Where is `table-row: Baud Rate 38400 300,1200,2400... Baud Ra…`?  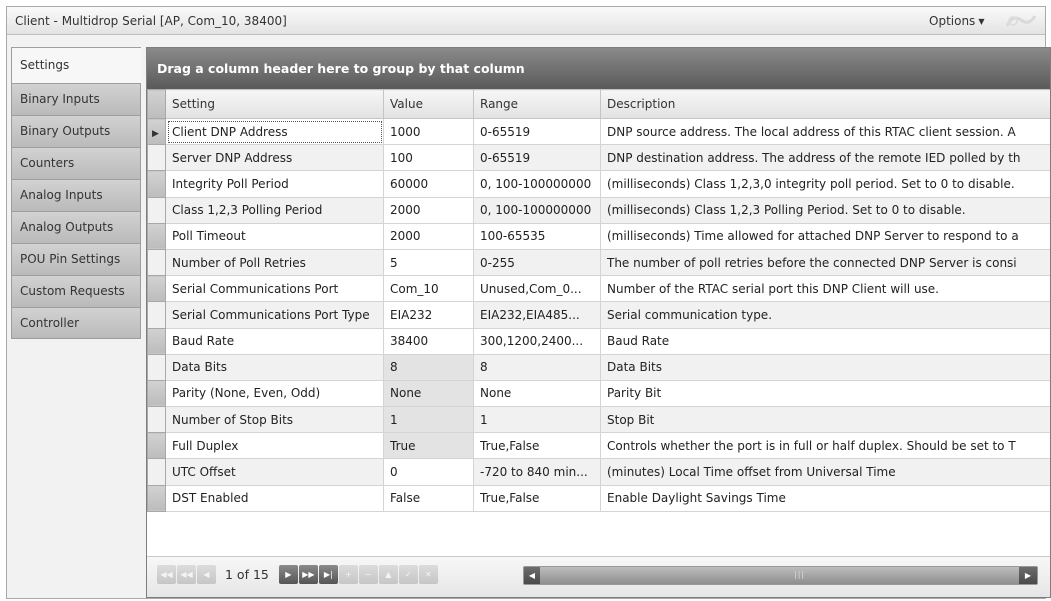 table-row: Baud Rate 38400 300,1200,2400... Baud Ra… is located at coordinates (598, 341).